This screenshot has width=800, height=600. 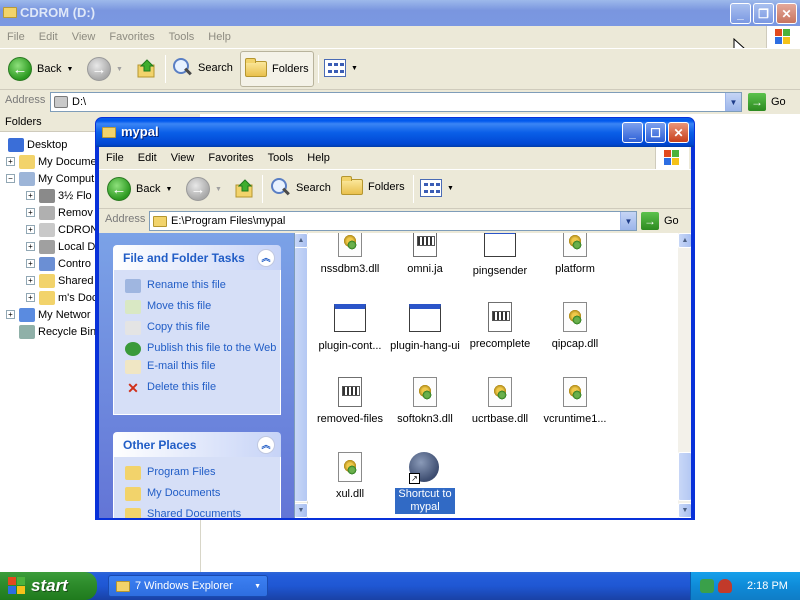 What do you see at coordinates (197, 257) in the screenshot?
I see `file-folder-tasks-header: File and Folder Tasks ︽` at bounding box center [197, 257].